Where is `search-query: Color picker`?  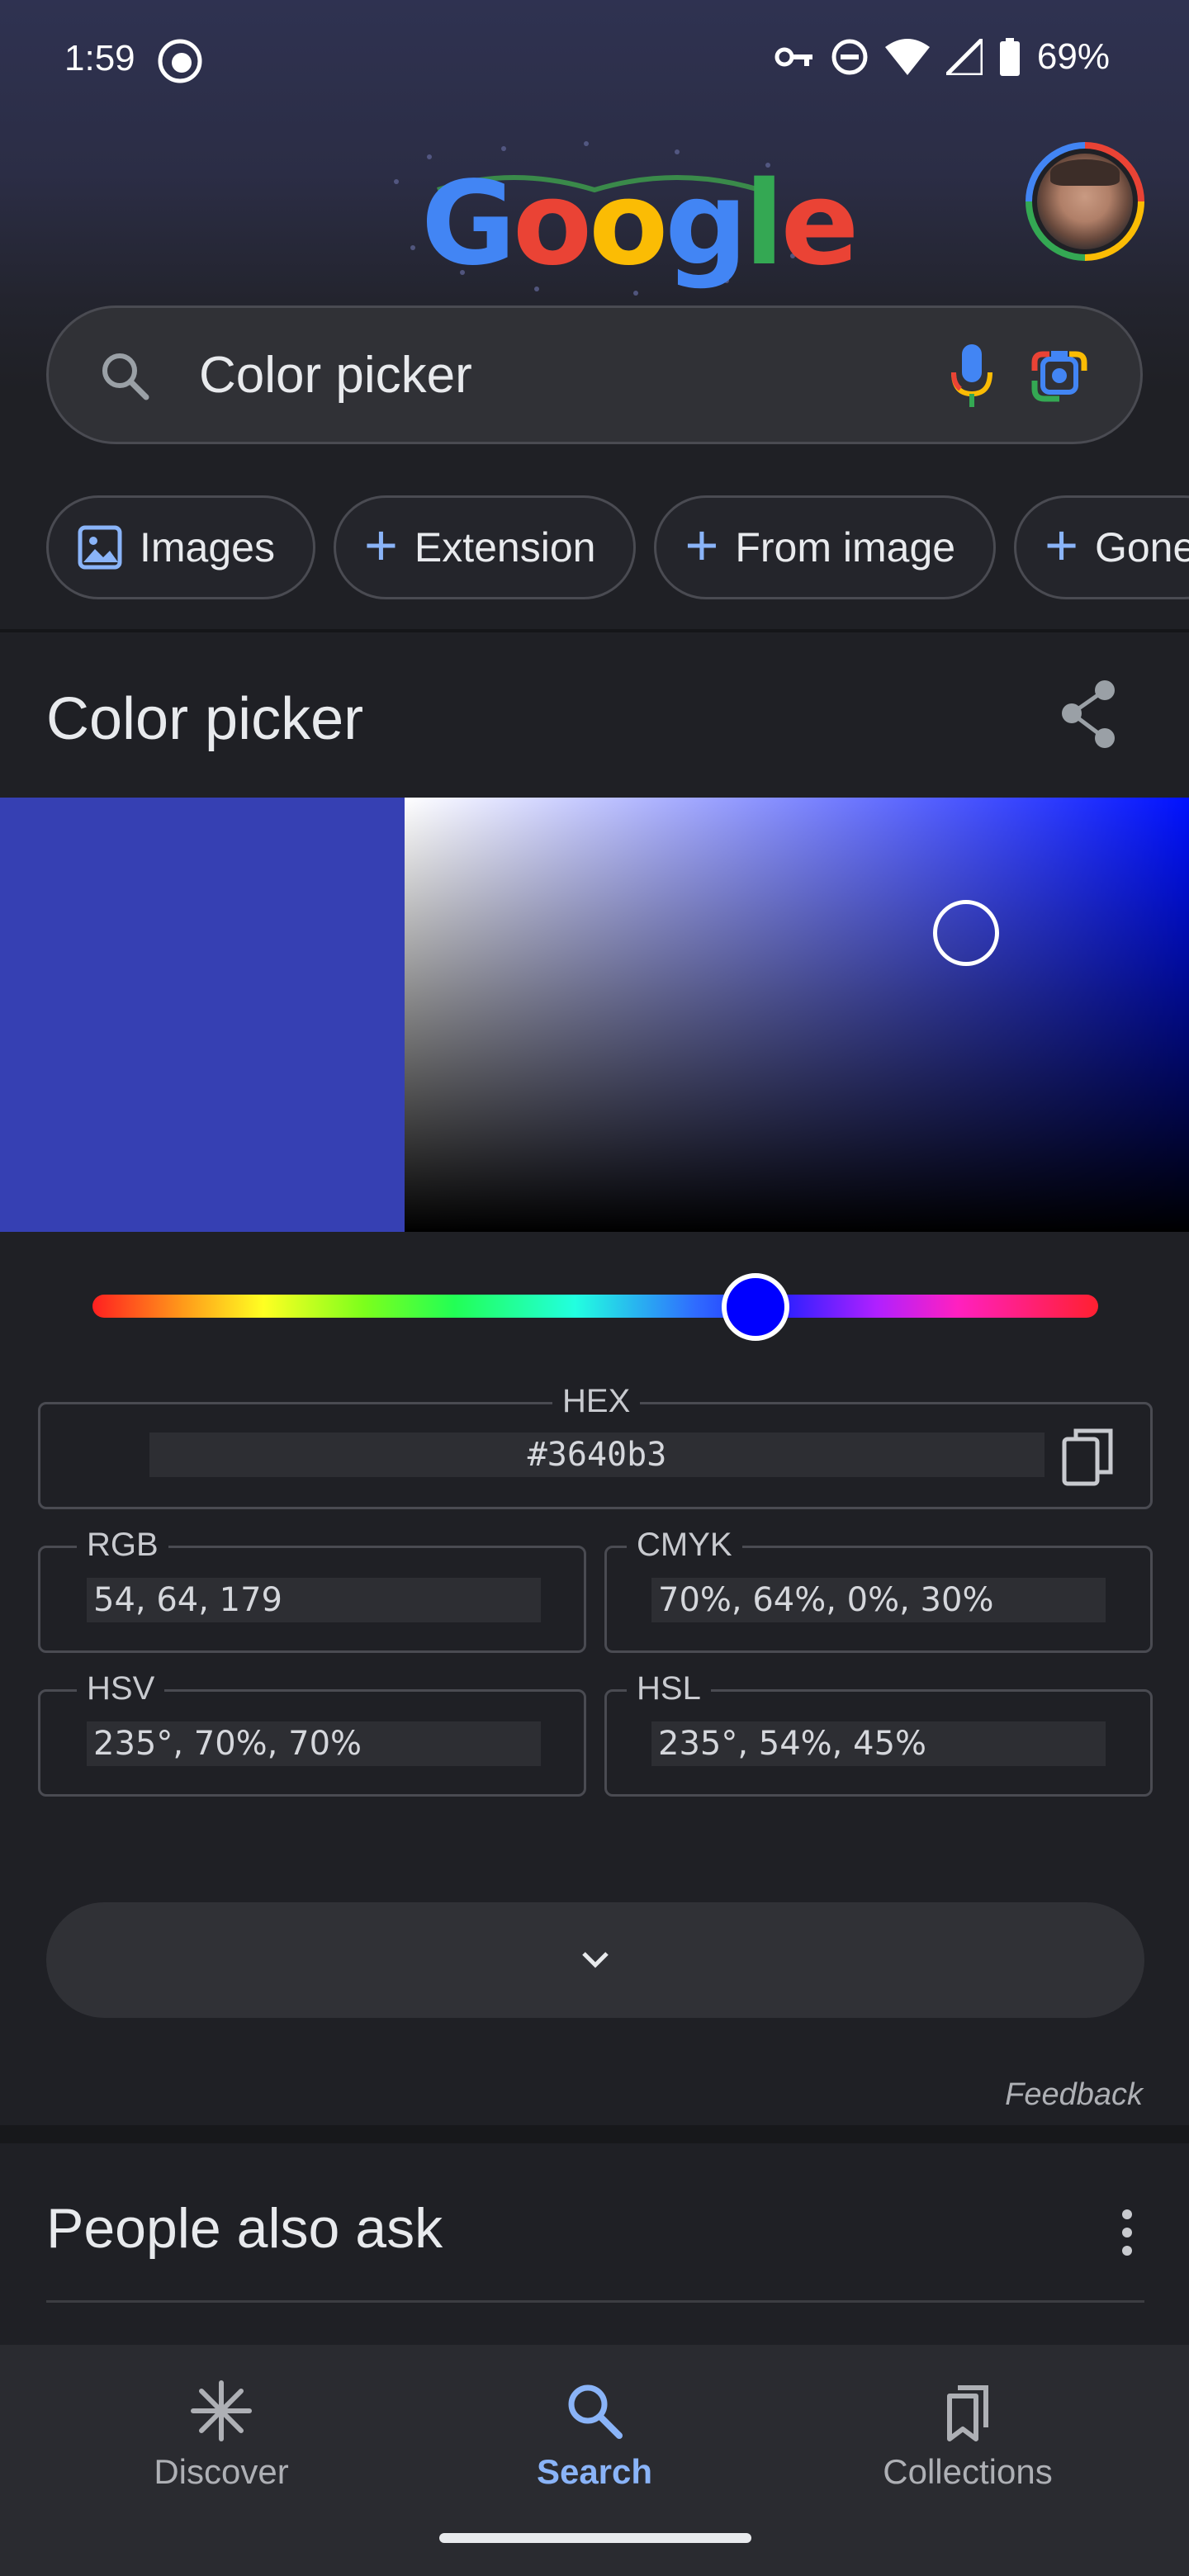
search-query: Color picker is located at coordinates (335, 375).